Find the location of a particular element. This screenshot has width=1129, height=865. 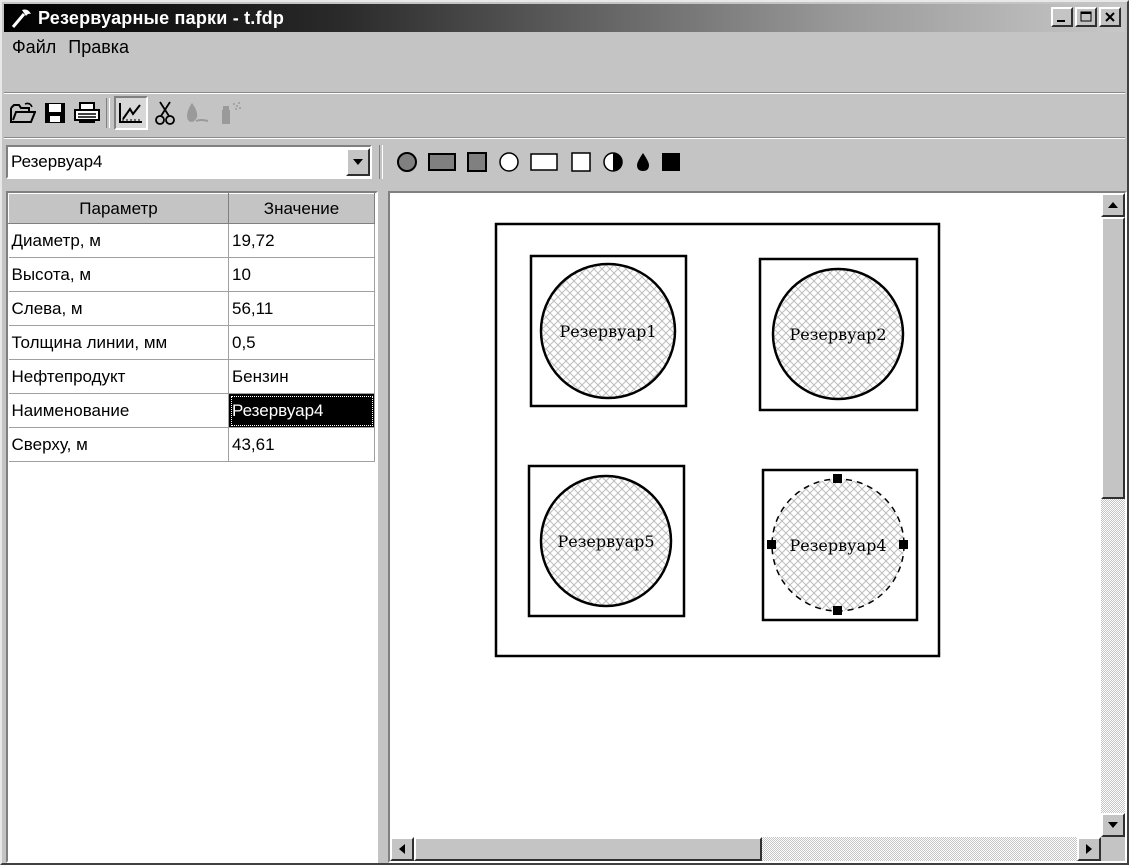

table-row: Высота, м 10 is located at coordinates (191, 274).